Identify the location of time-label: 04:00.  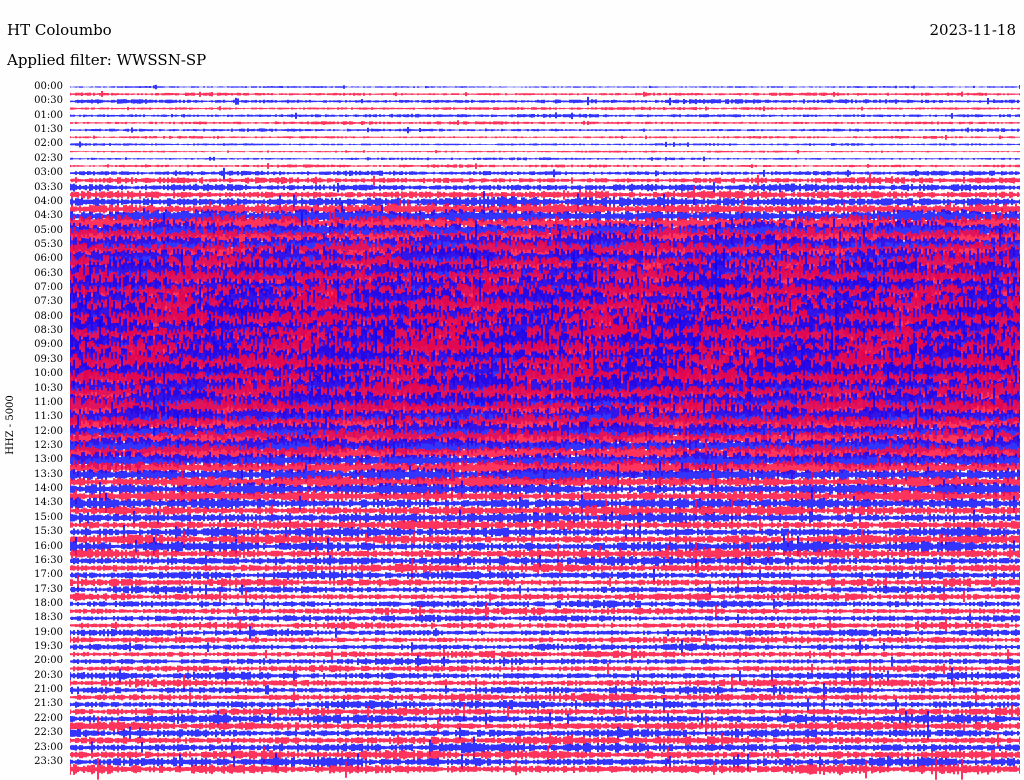
(48, 201).